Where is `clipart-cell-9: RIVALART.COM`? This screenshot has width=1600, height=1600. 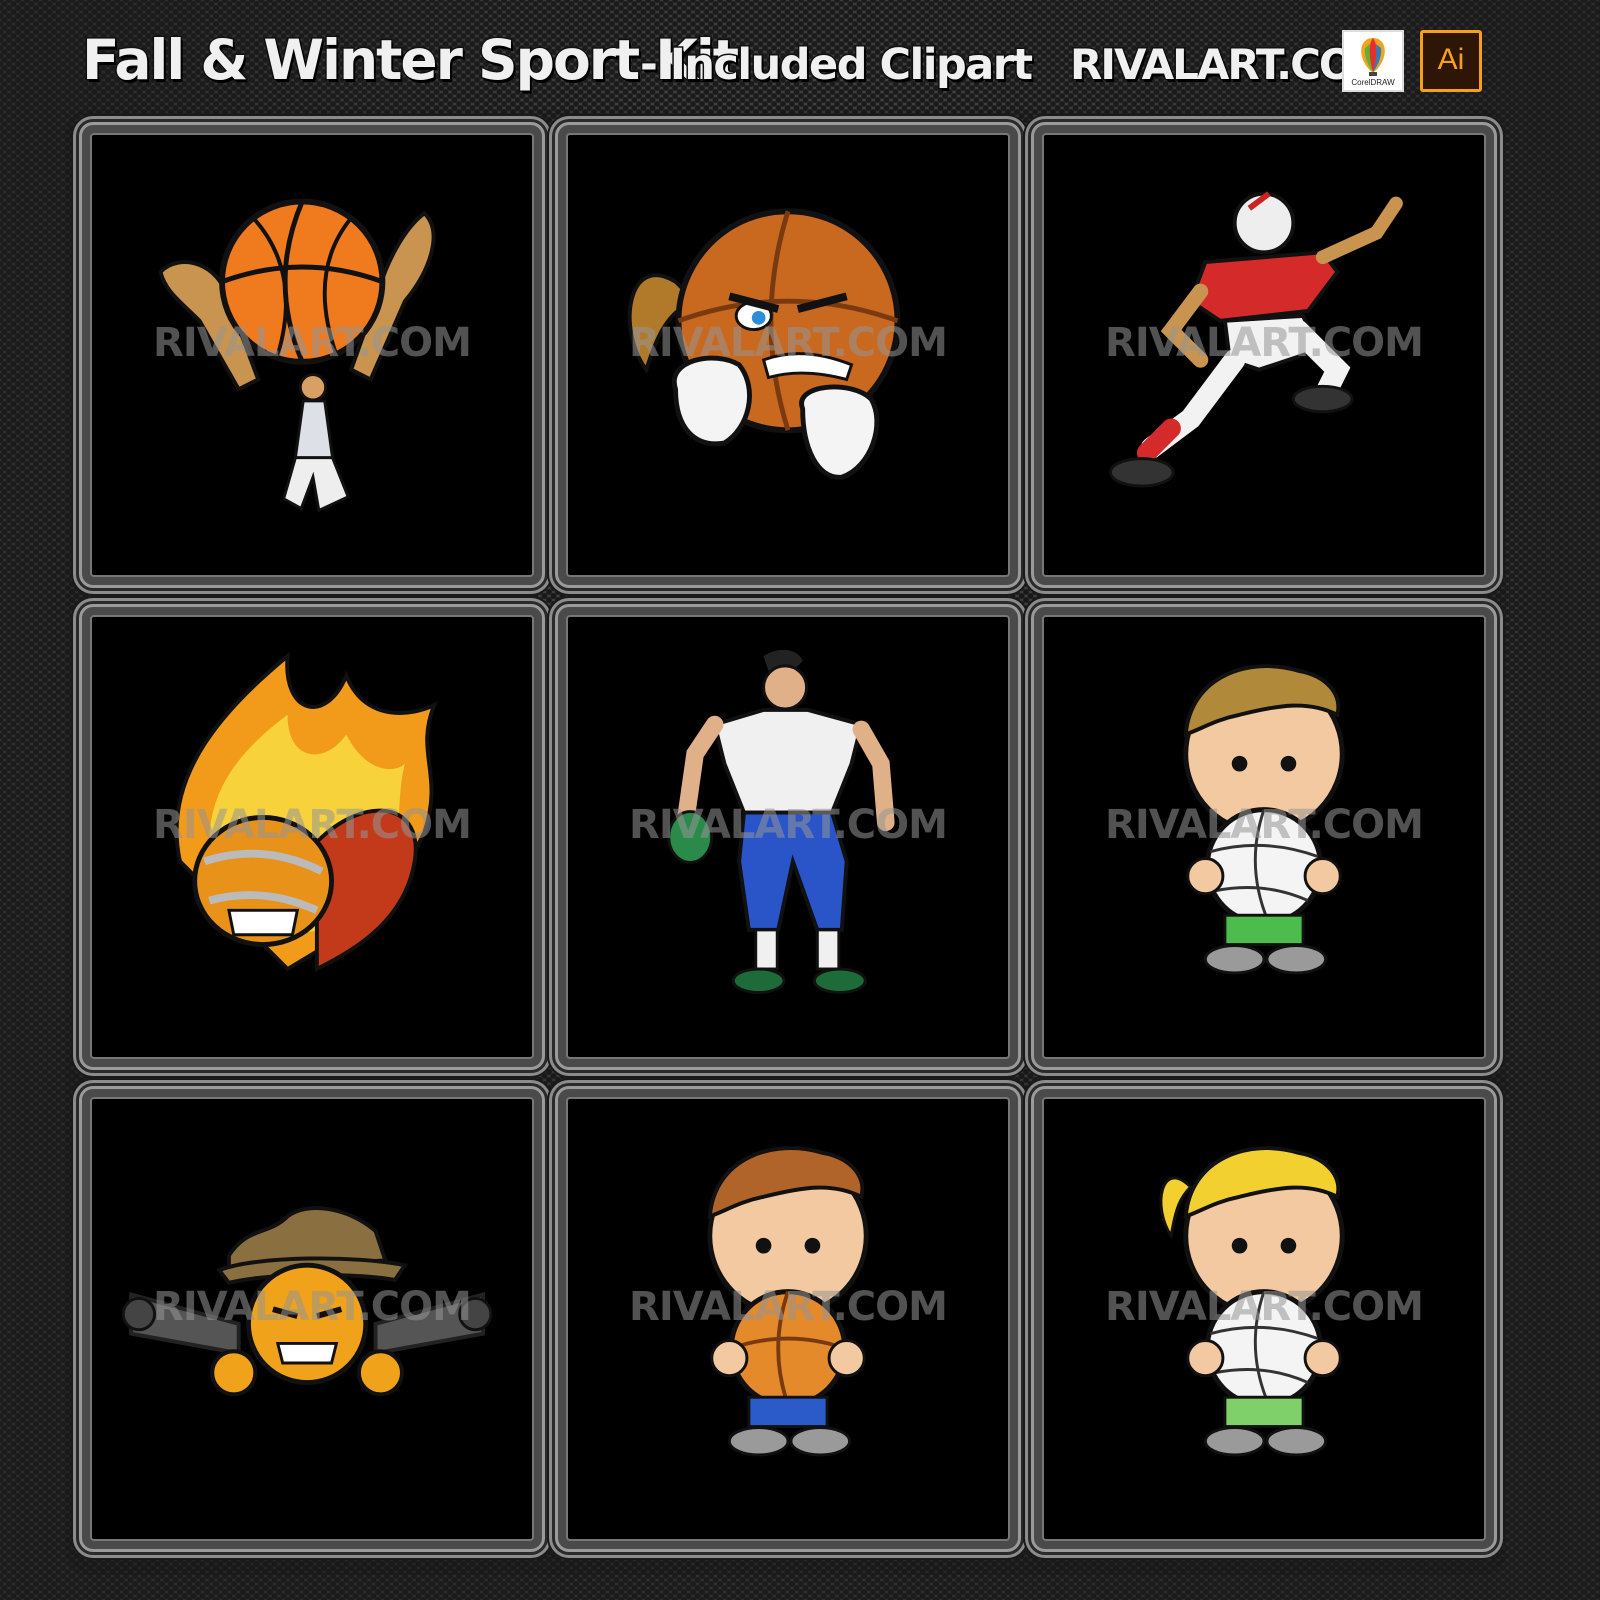
clipart-cell-9: RIVALART.COM is located at coordinates (1264, 1319).